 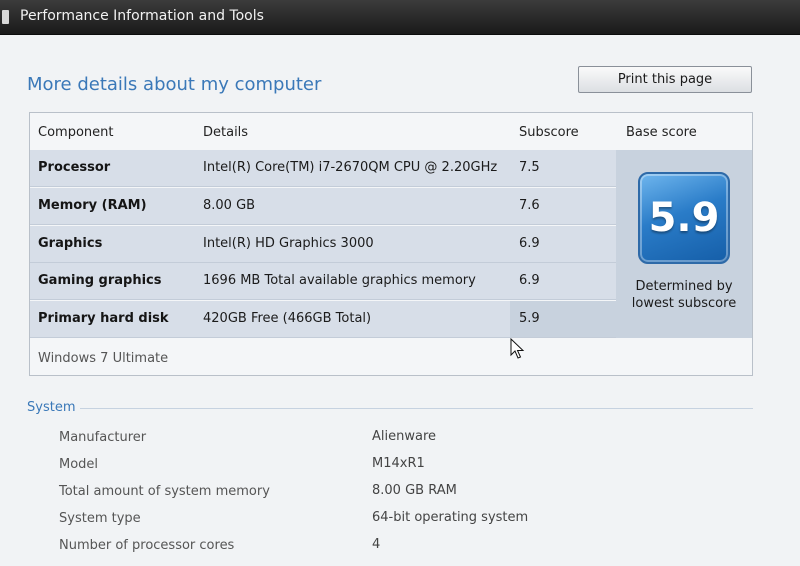 What do you see at coordinates (142, 16) in the screenshot?
I see `window-title: Performance Information and Tools` at bounding box center [142, 16].